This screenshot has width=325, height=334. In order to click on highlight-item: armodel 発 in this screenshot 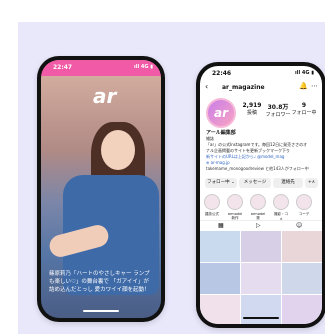, I will do `click(258, 207)`.